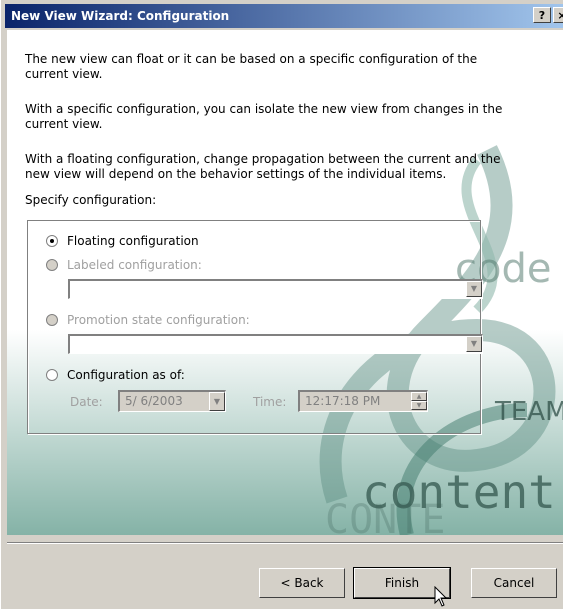 This screenshot has width=563, height=609. I want to click on date-picker: 5/ 6/2003 ▼, so click(172, 401).